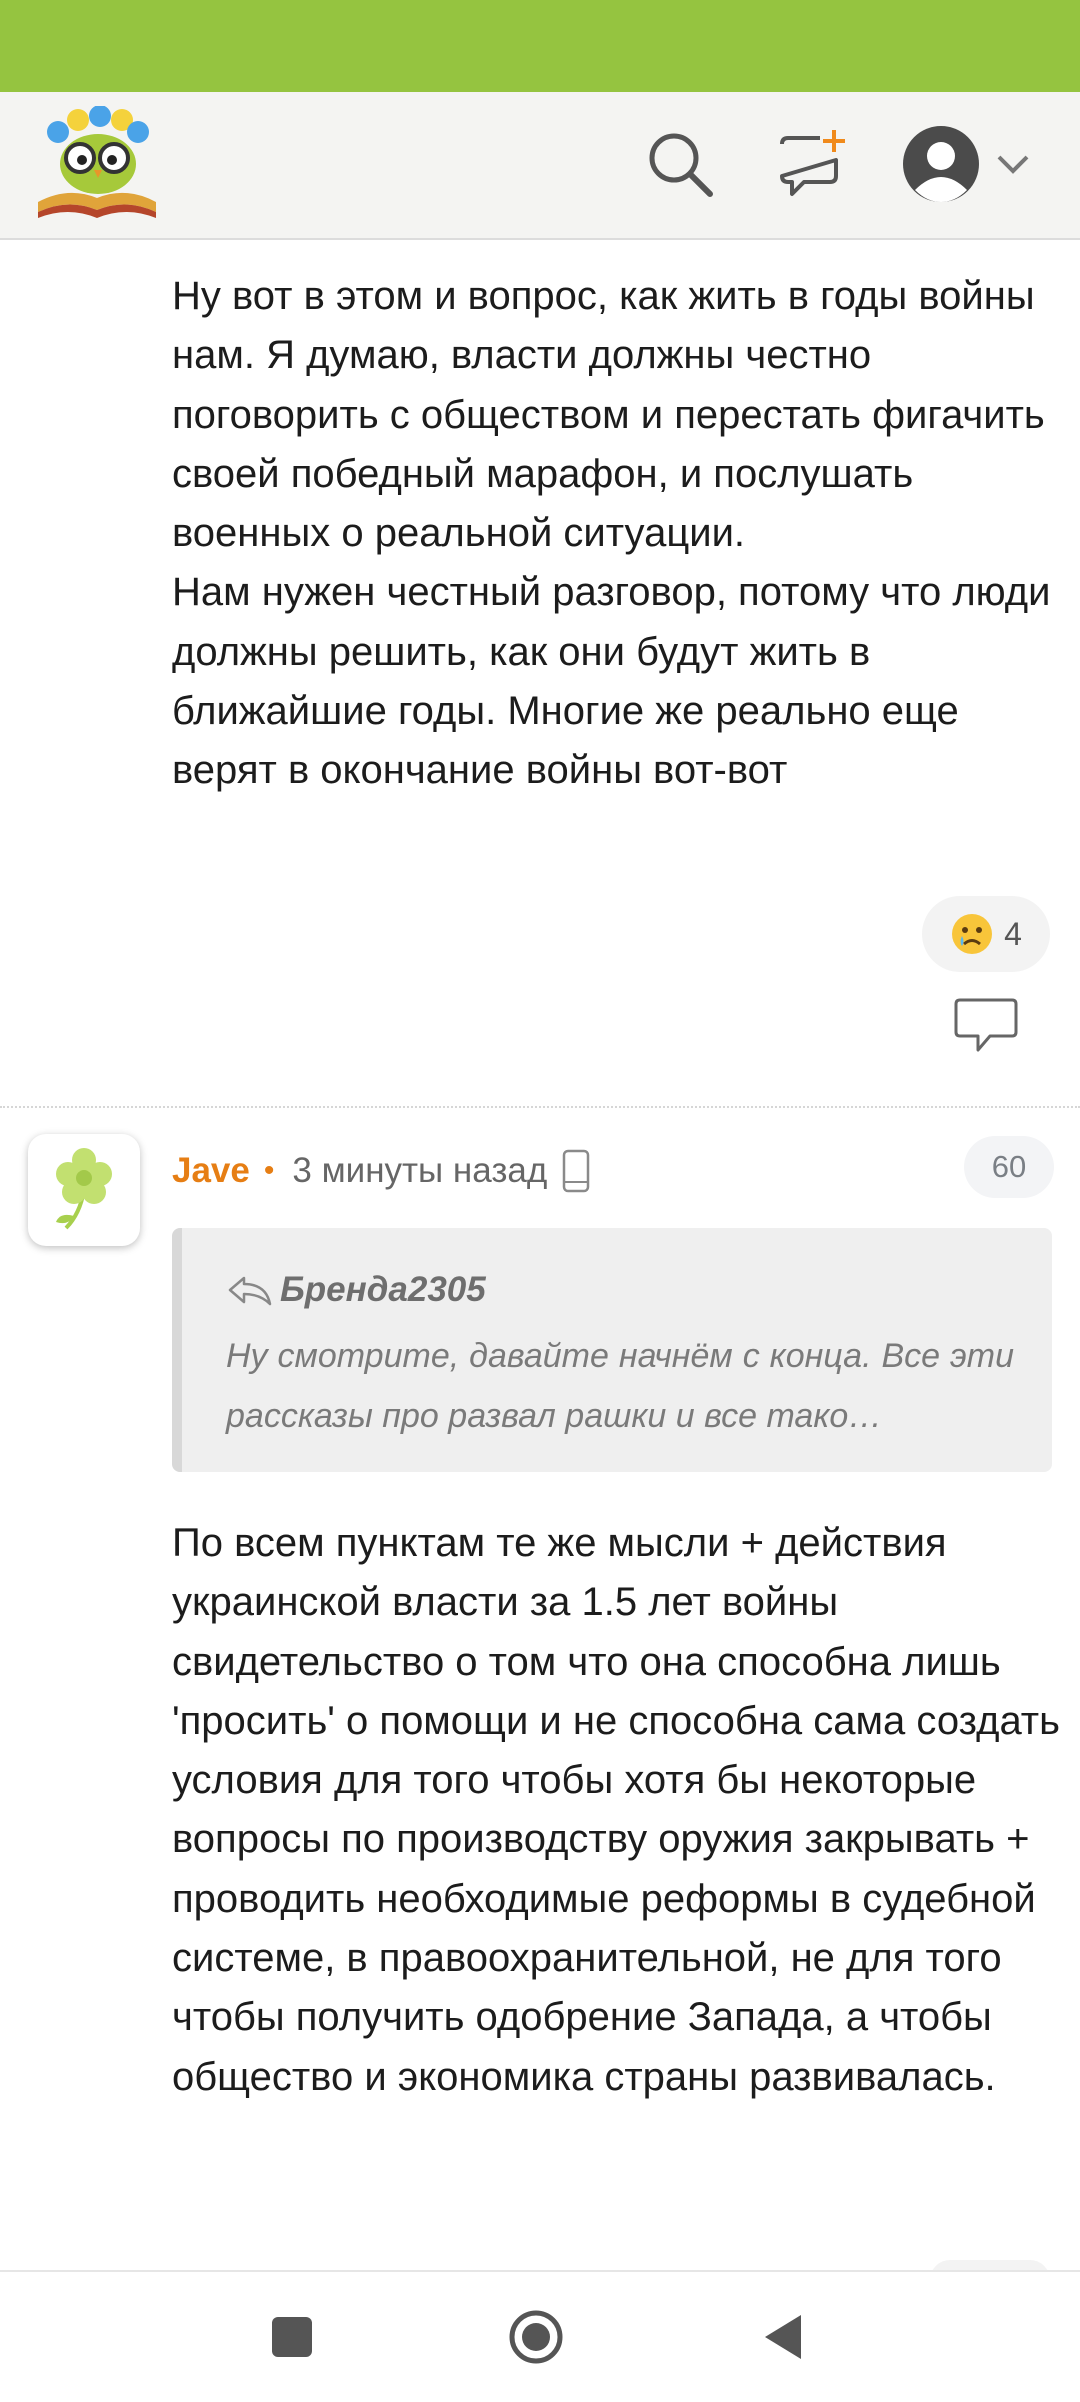 The height and width of the screenshot is (2402, 1080). What do you see at coordinates (211, 1171) in the screenshot?
I see `author-name: Jave` at bounding box center [211, 1171].